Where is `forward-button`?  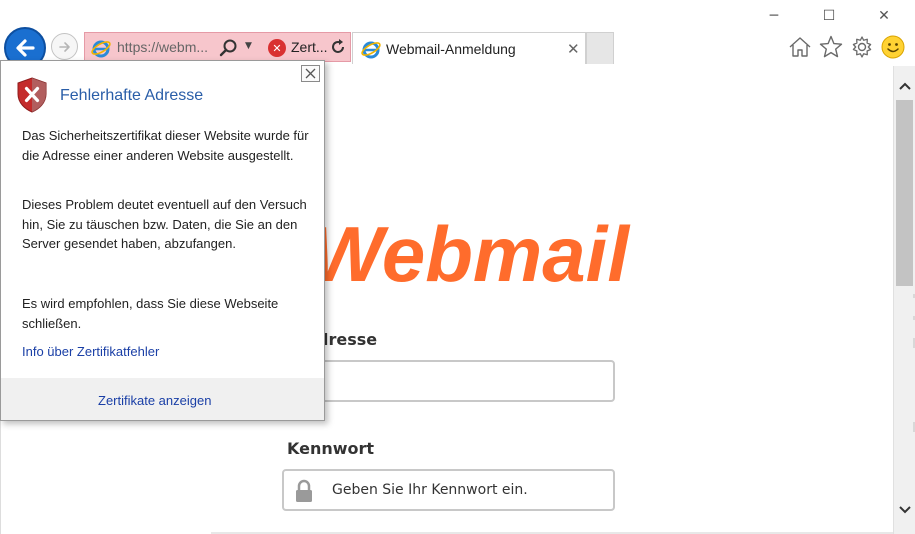
forward-button is located at coordinates (64, 46).